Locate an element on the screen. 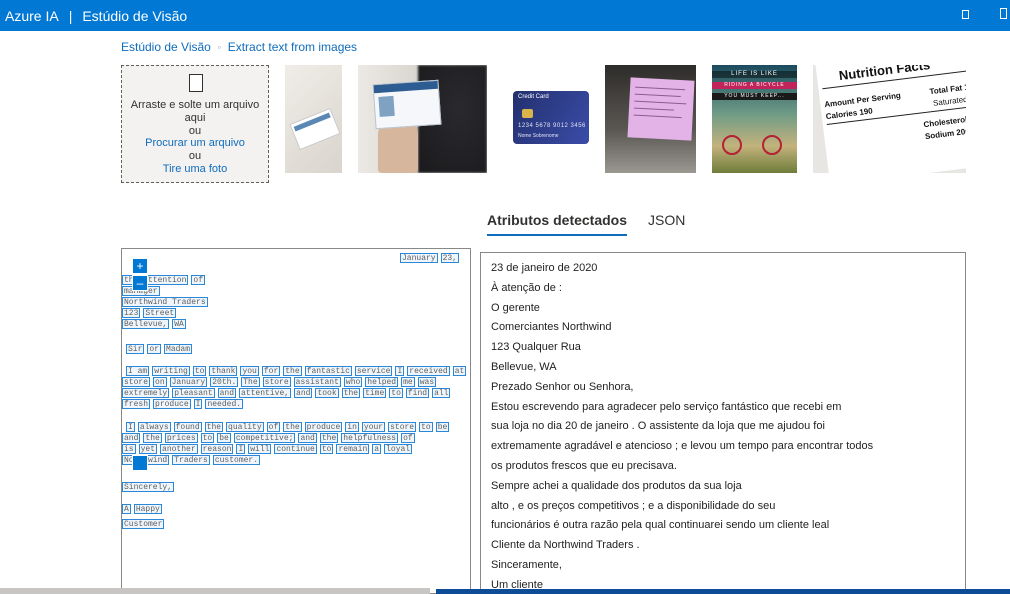 The image size is (1010, 594). ocr-word-box: helpfulness is located at coordinates (370, 438).